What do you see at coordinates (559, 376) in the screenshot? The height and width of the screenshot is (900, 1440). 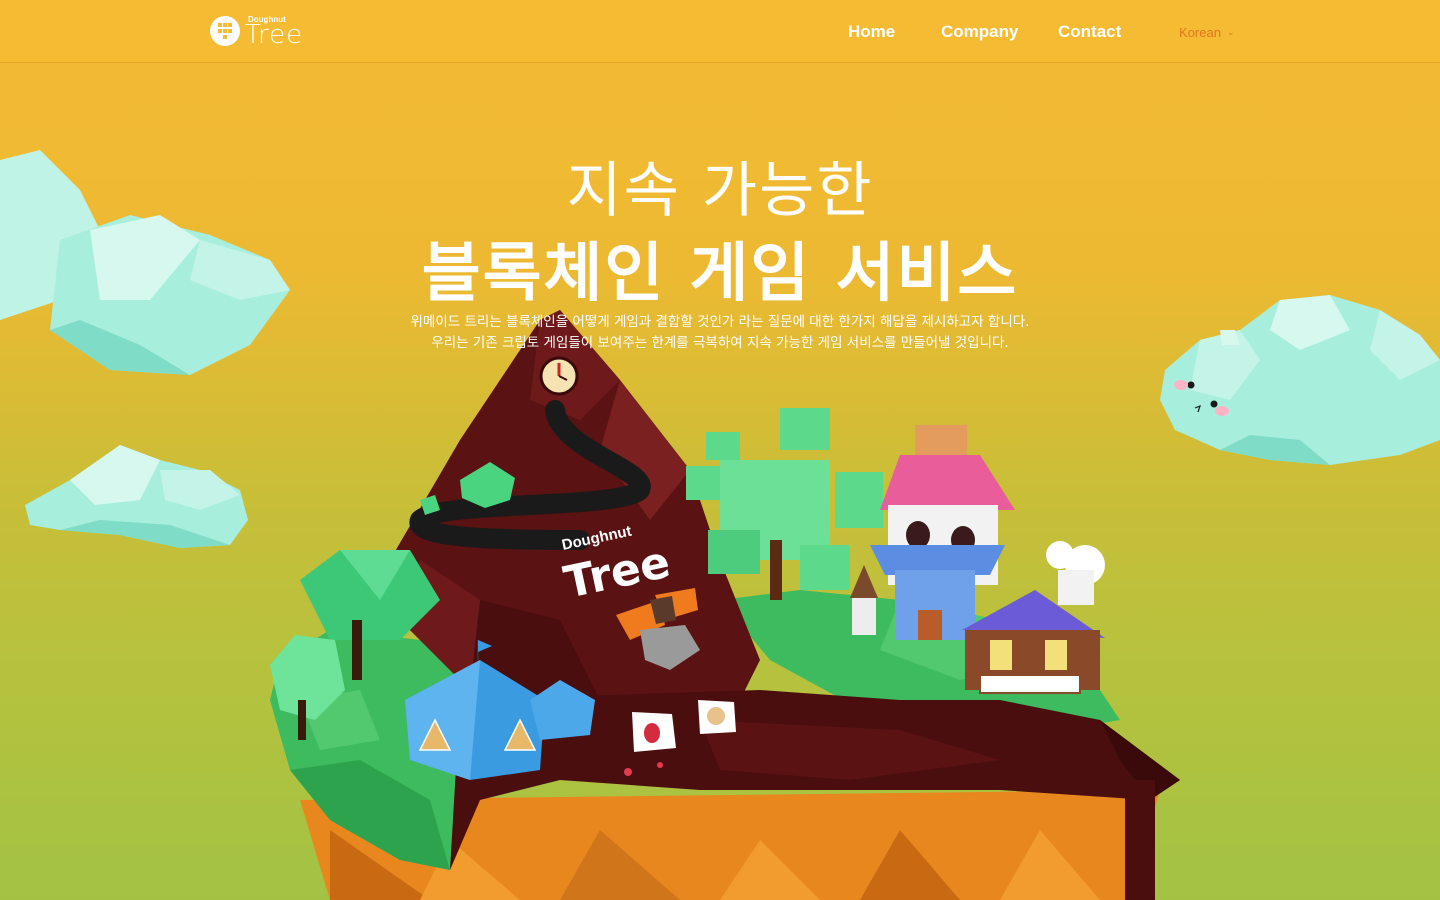 I see `clock-icon` at bounding box center [559, 376].